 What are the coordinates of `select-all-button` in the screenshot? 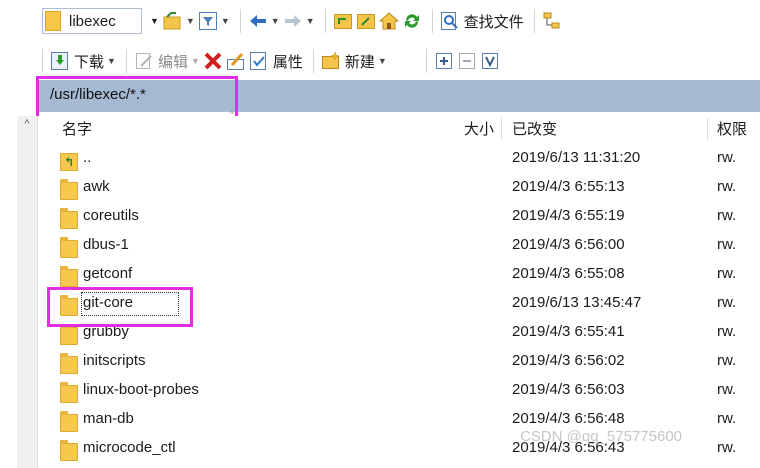 It's located at (444, 61).